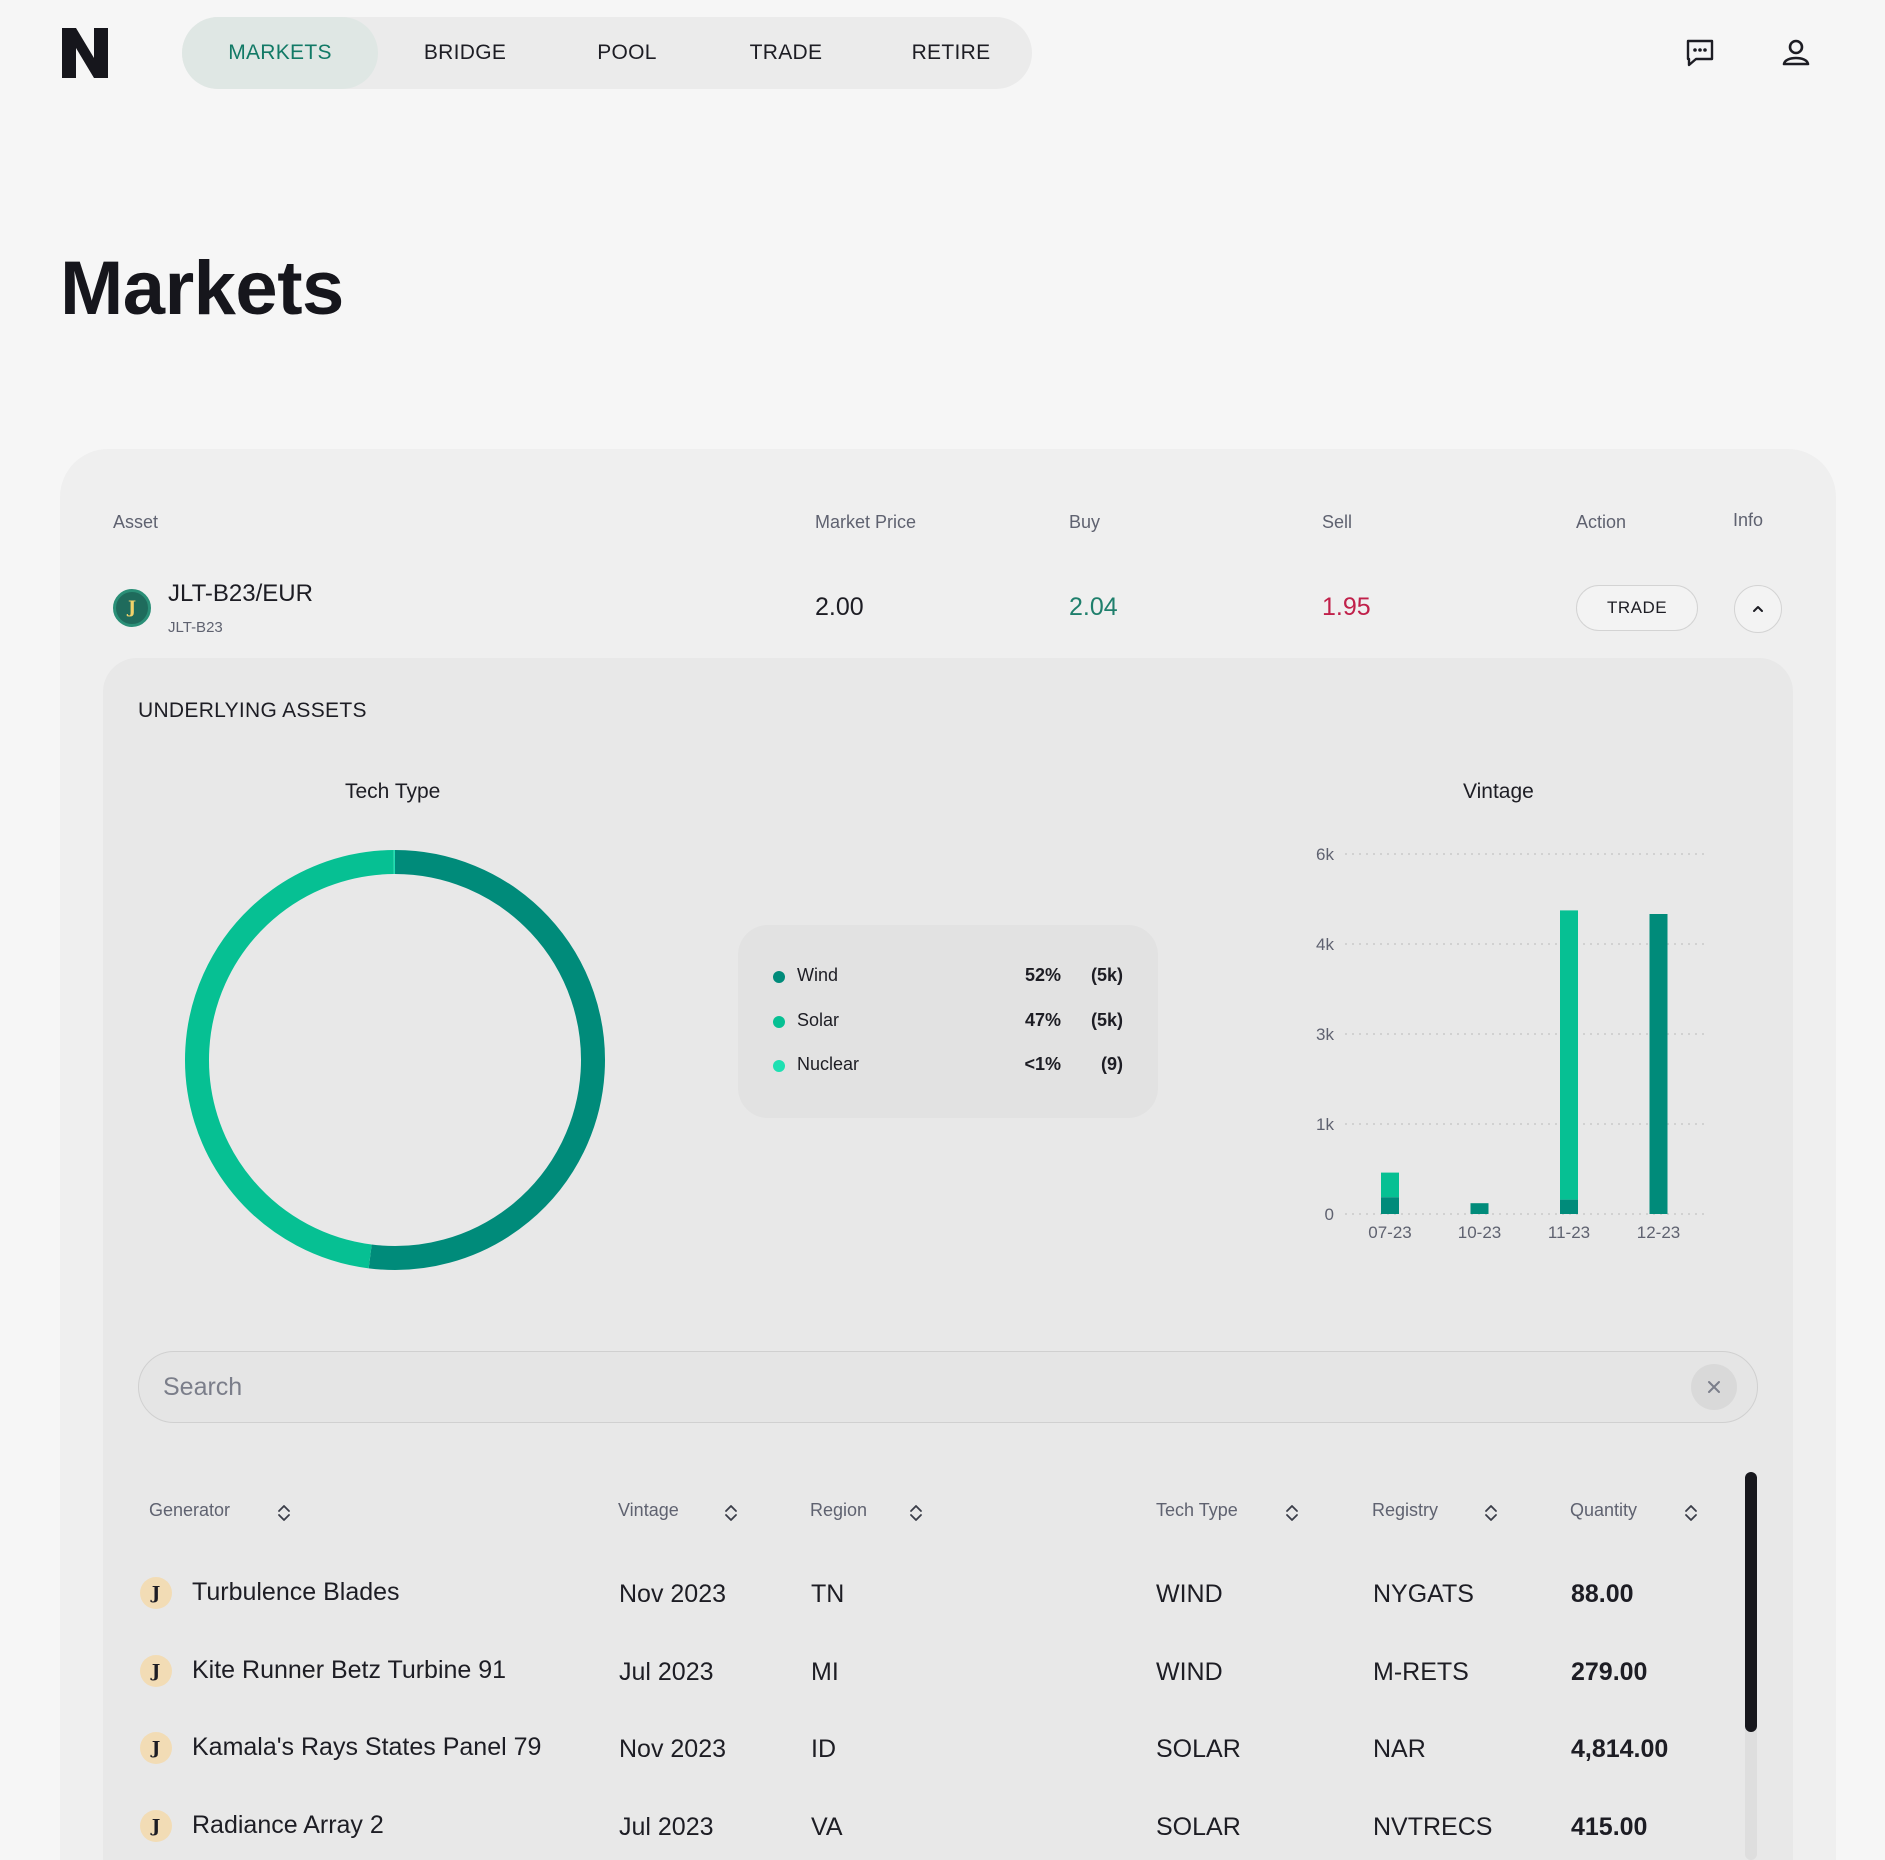  I want to click on legend-item-wind: Wind 52% (5k), so click(948, 977).